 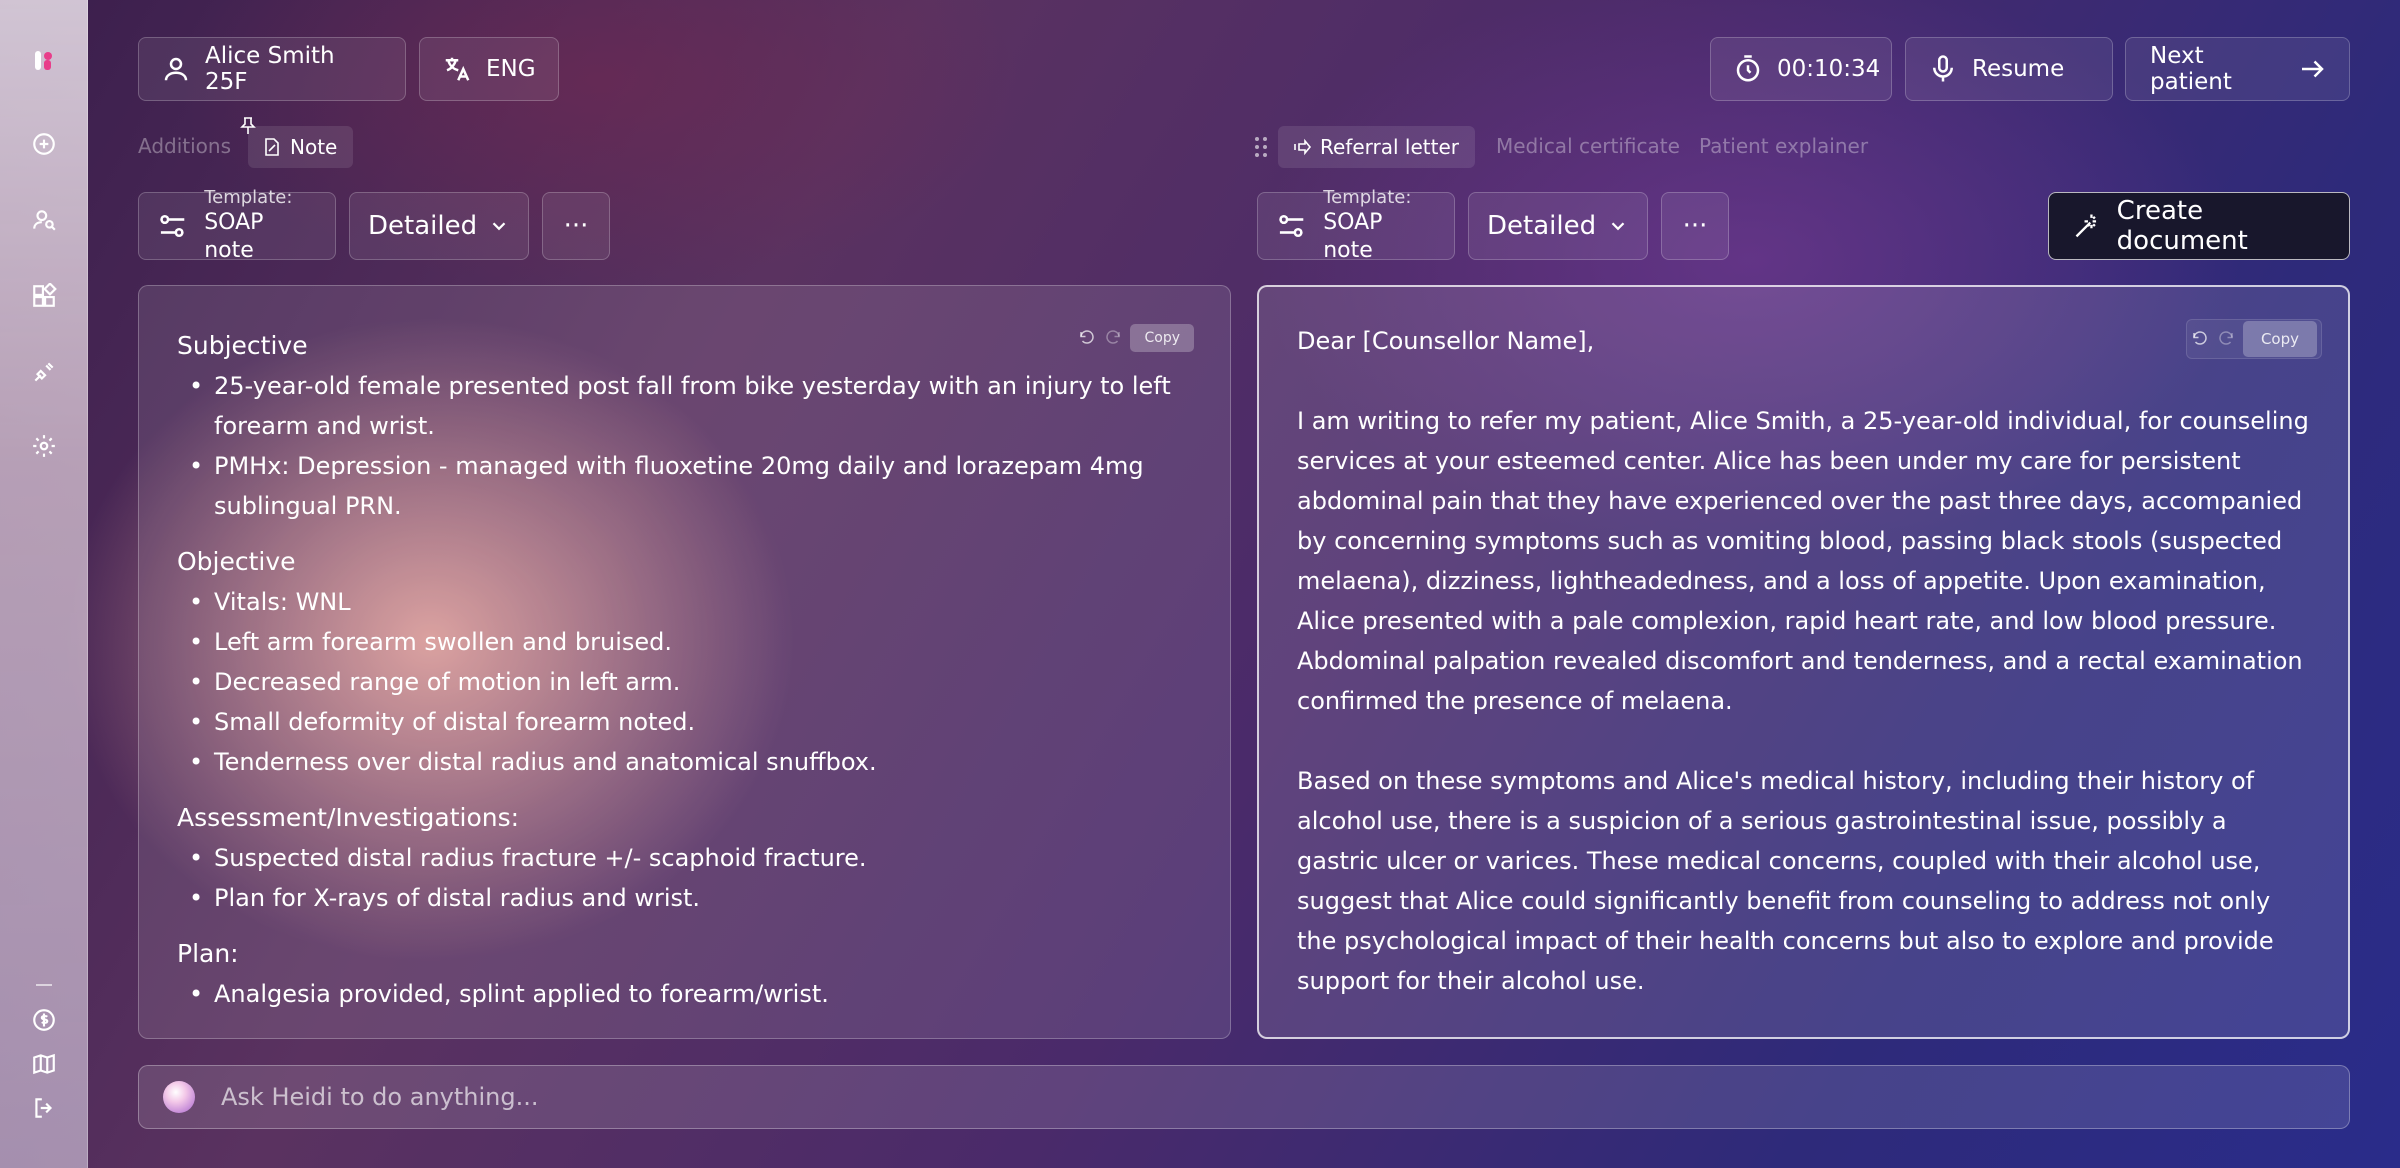 I want to click on session-timer: 00:10:34, so click(x=1801, y=69).